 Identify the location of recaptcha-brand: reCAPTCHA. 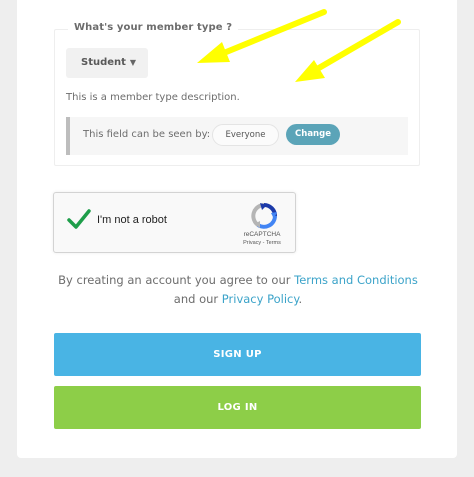
(262, 234).